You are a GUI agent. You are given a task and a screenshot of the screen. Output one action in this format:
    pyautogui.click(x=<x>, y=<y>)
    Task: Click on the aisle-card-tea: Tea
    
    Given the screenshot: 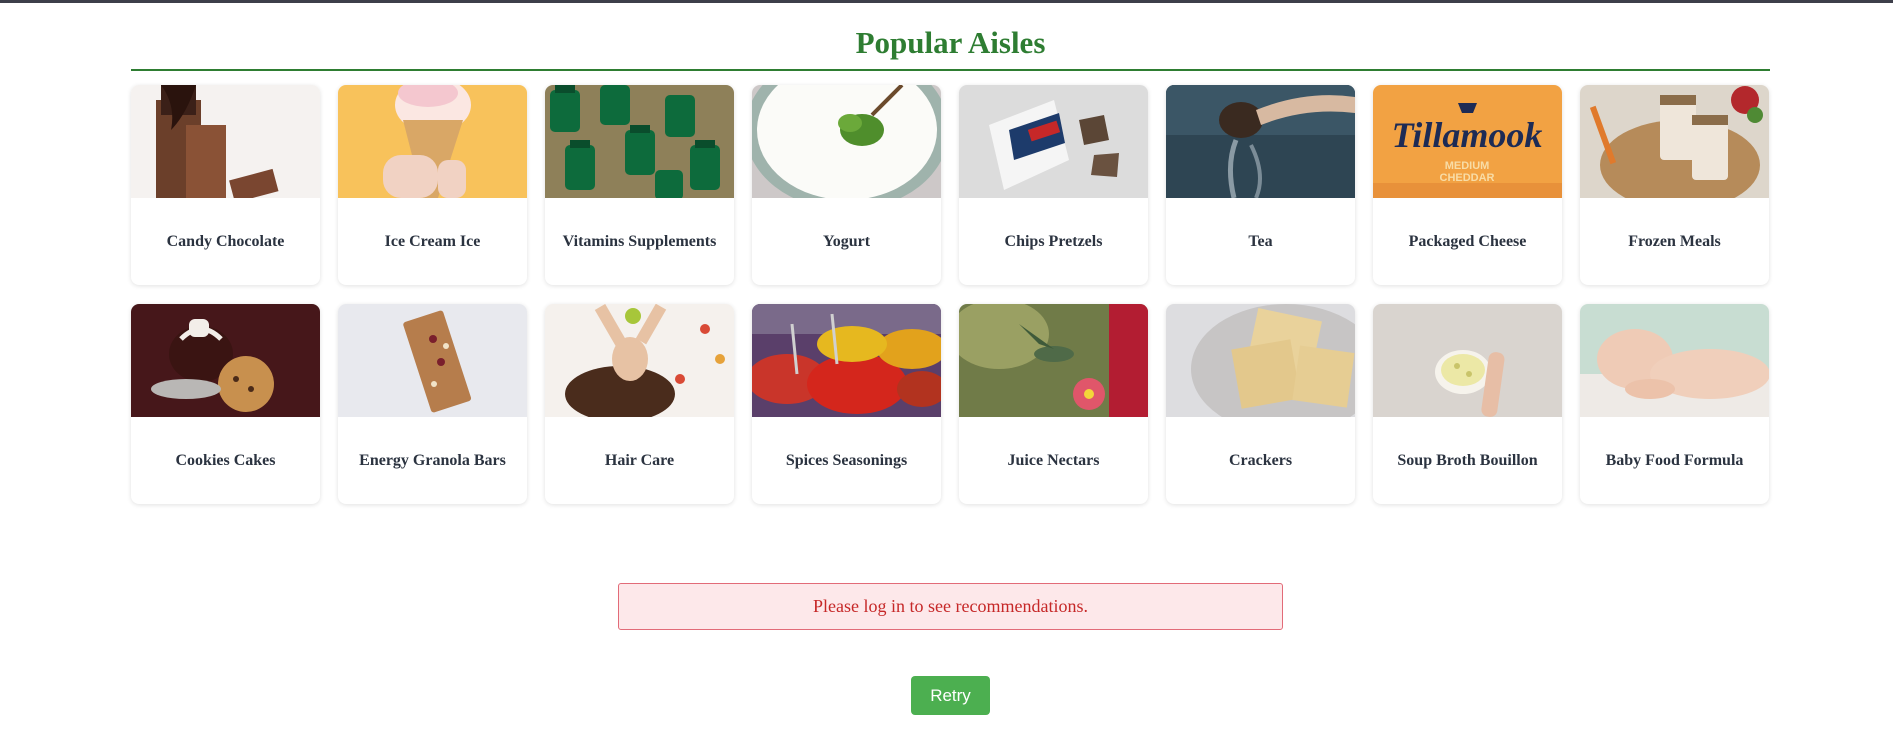 What is the action you would take?
    pyautogui.click(x=1260, y=185)
    